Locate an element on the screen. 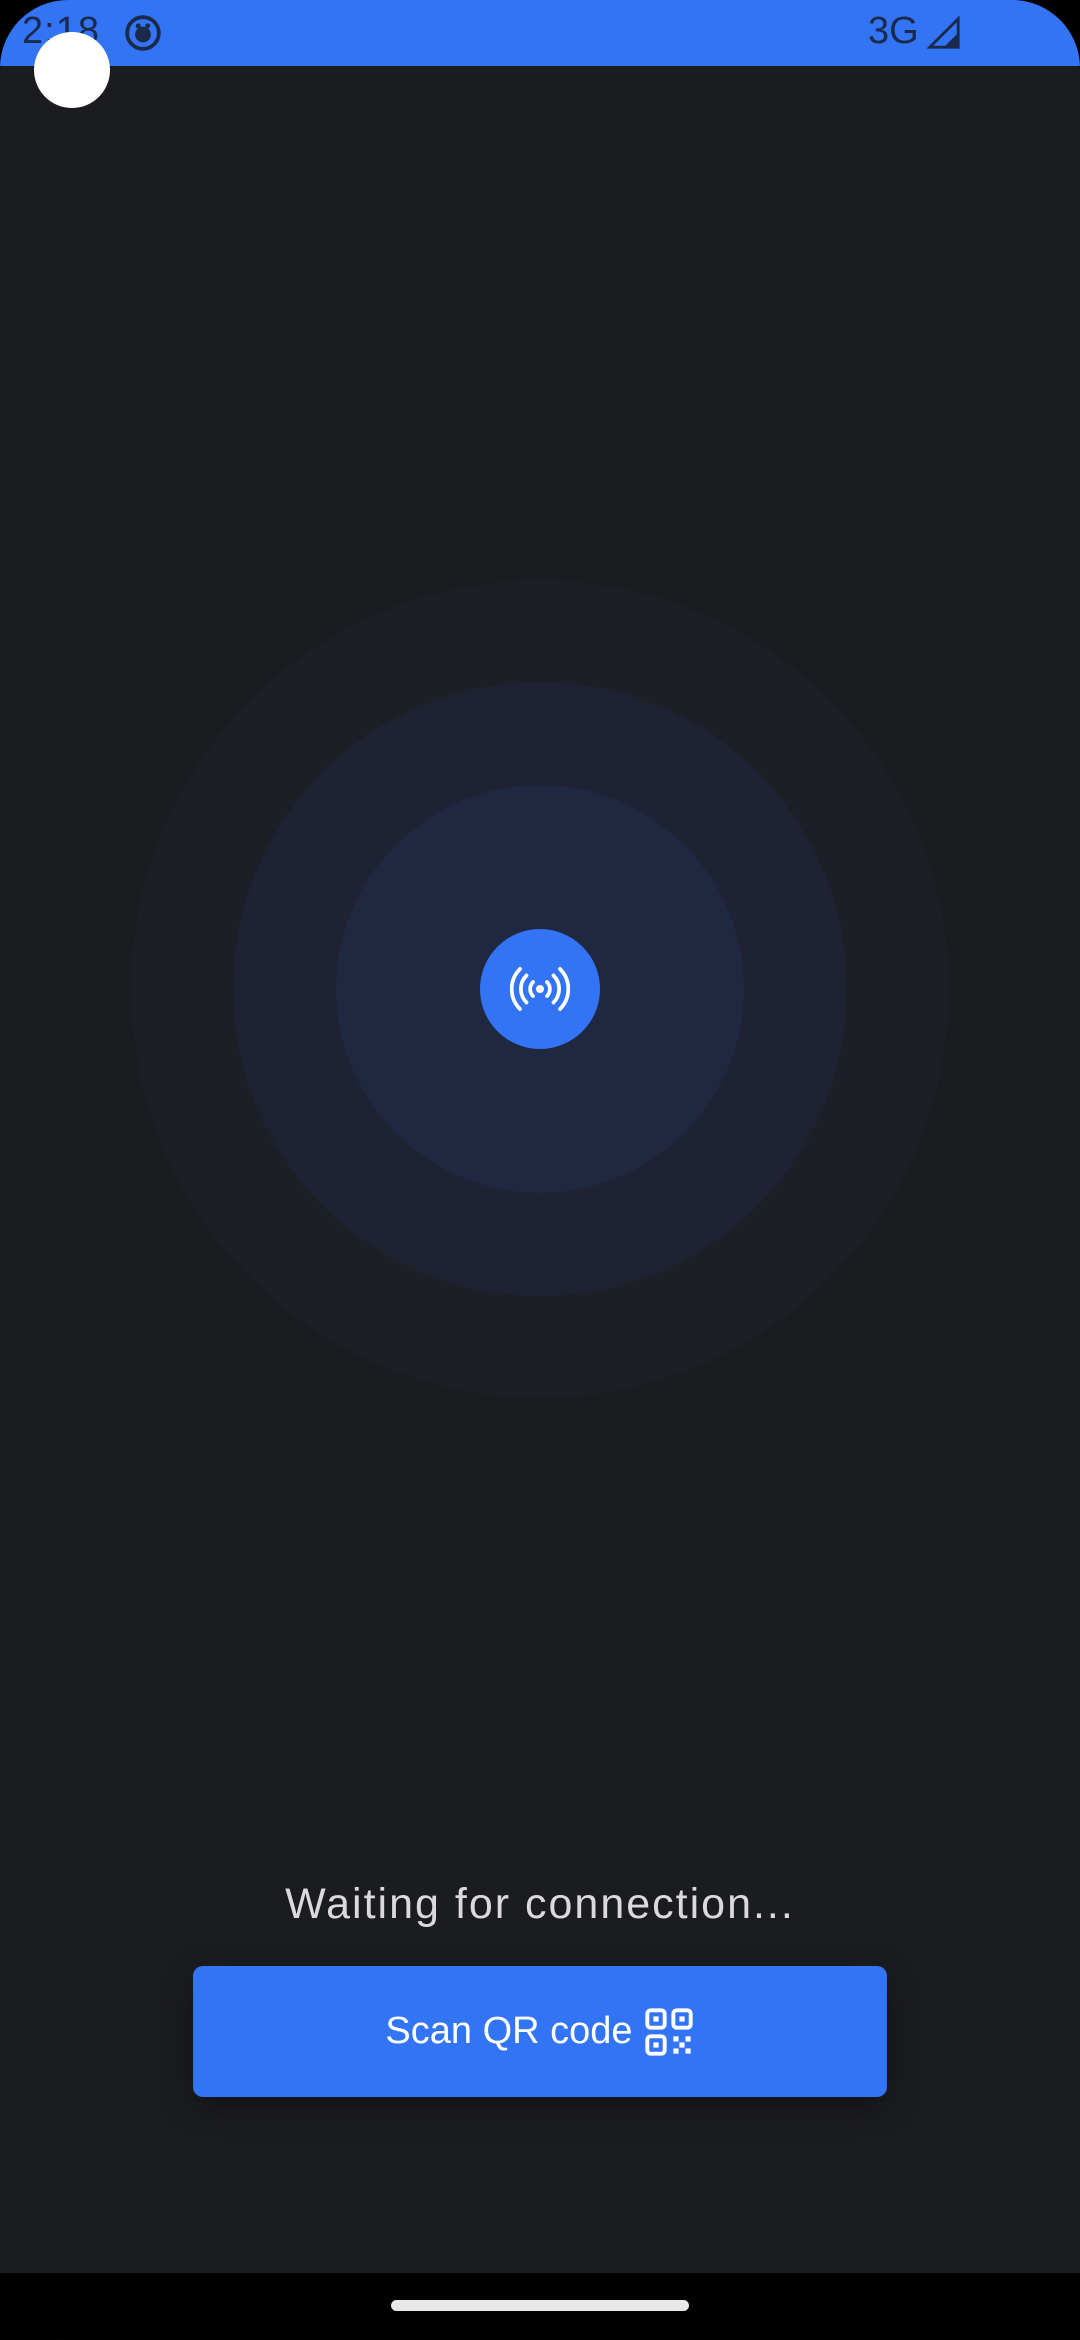  scan-qr-code-button: Scan QR code is located at coordinates (540, 2031).